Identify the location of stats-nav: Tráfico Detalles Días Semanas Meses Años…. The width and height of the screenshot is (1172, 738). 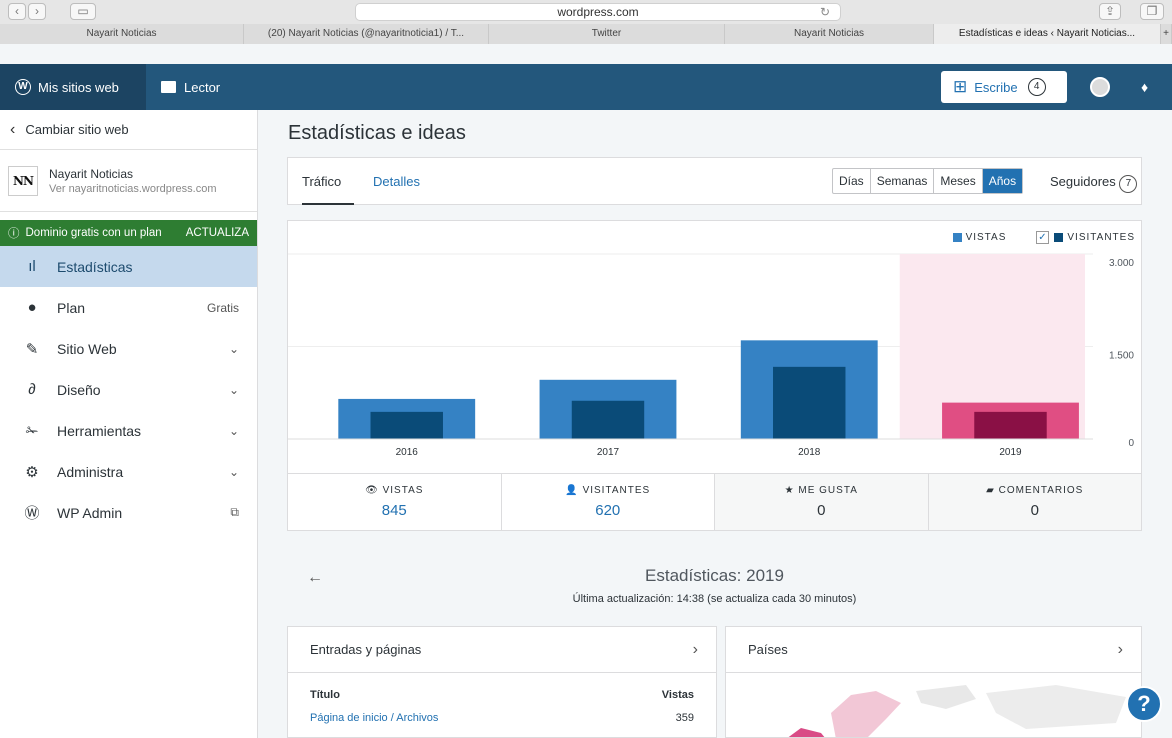
(714, 181).